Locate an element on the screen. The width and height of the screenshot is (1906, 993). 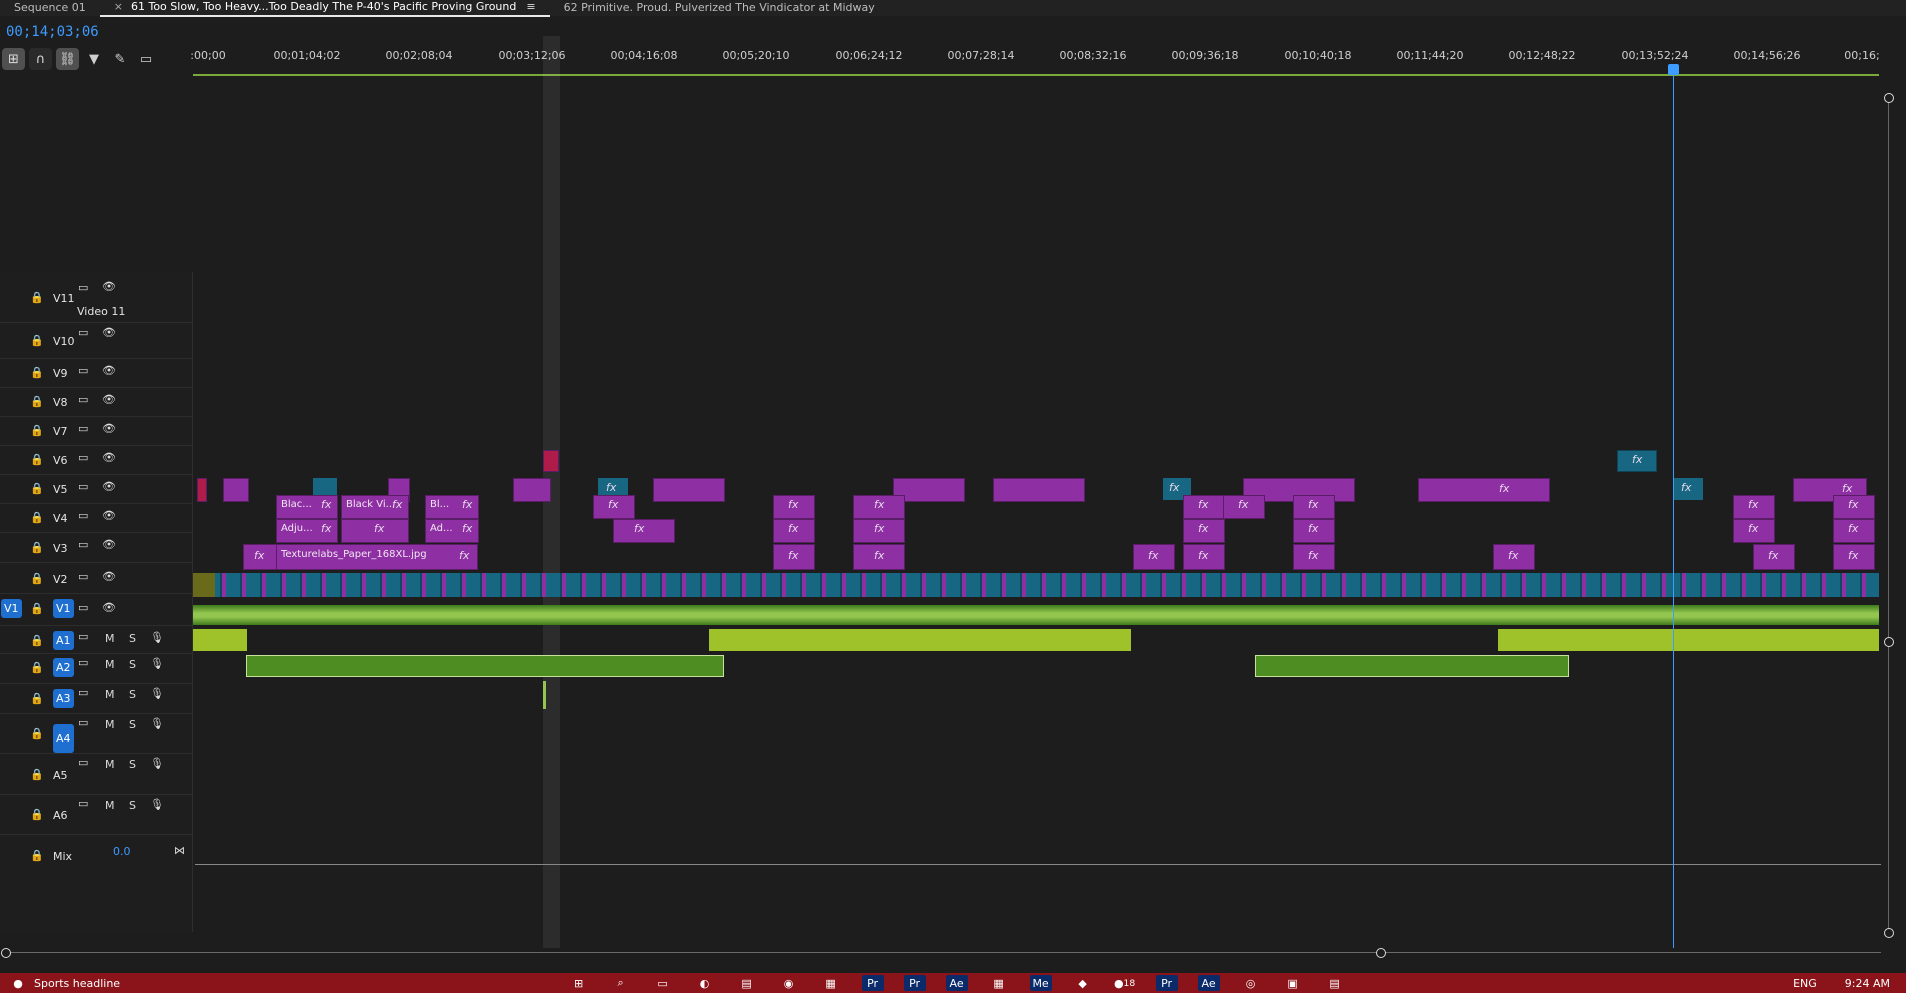
tab-sequence-01: Sequence 01 is located at coordinates (50, 8).